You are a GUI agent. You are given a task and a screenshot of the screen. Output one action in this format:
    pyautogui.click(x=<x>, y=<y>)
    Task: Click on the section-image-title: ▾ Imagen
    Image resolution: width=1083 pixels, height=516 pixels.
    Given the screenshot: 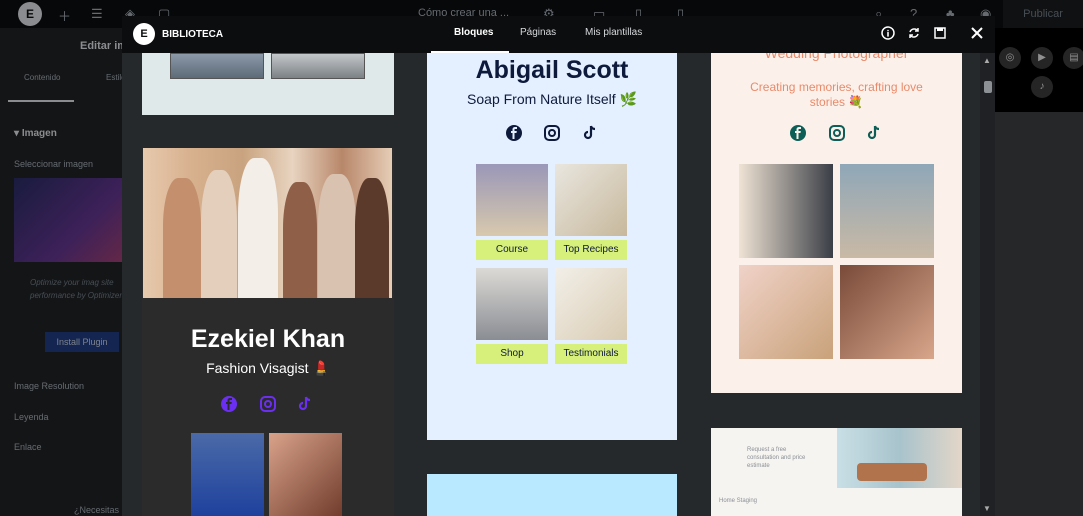 What is the action you would take?
    pyautogui.click(x=35, y=133)
    